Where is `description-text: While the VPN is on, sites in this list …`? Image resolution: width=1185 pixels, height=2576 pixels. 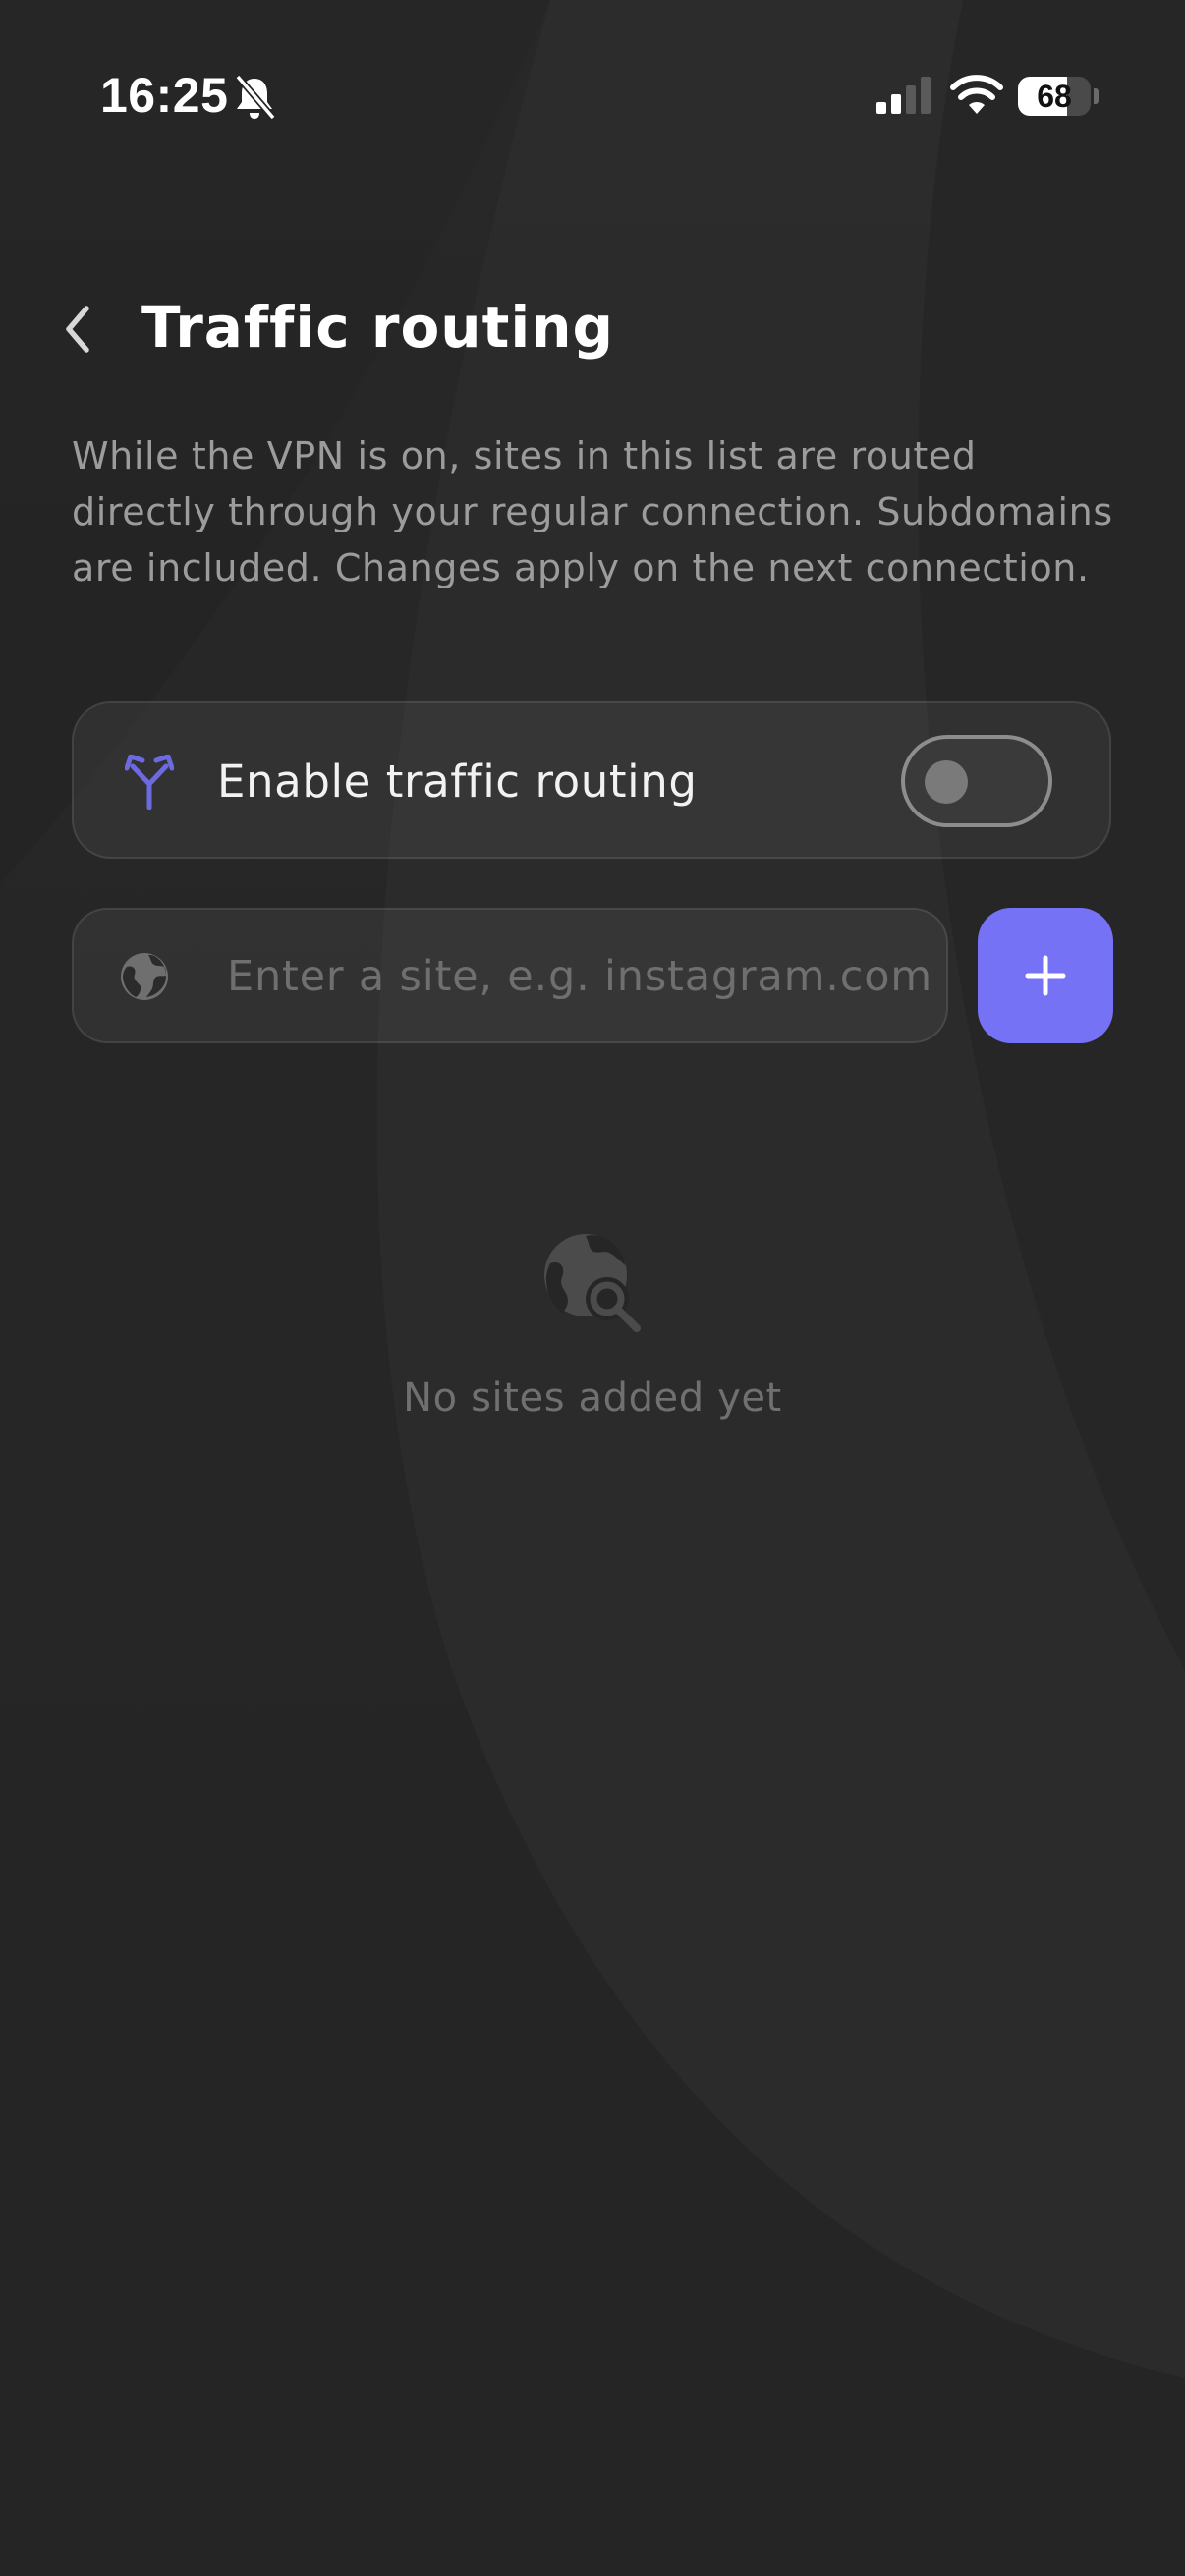 description-text: While the VPN is on, sites in this list … is located at coordinates (592, 511).